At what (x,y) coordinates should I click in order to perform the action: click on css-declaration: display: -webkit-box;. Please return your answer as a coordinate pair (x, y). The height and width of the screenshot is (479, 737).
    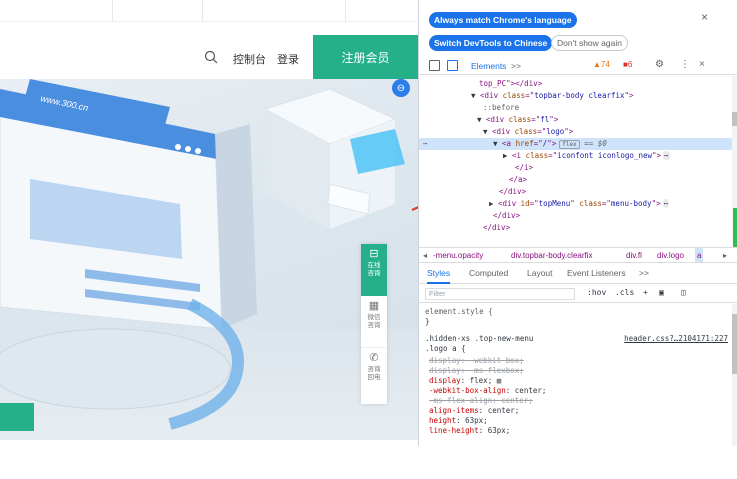
    Looking at the image, I should click on (476, 361).